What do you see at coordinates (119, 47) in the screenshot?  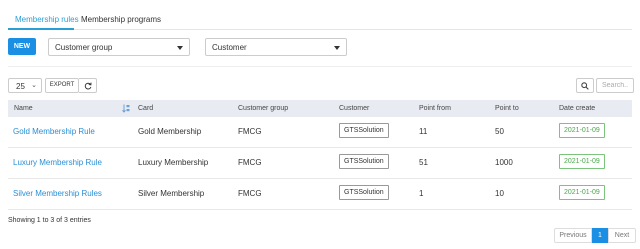 I see `customer-group-select: Customer group` at bounding box center [119, 47].